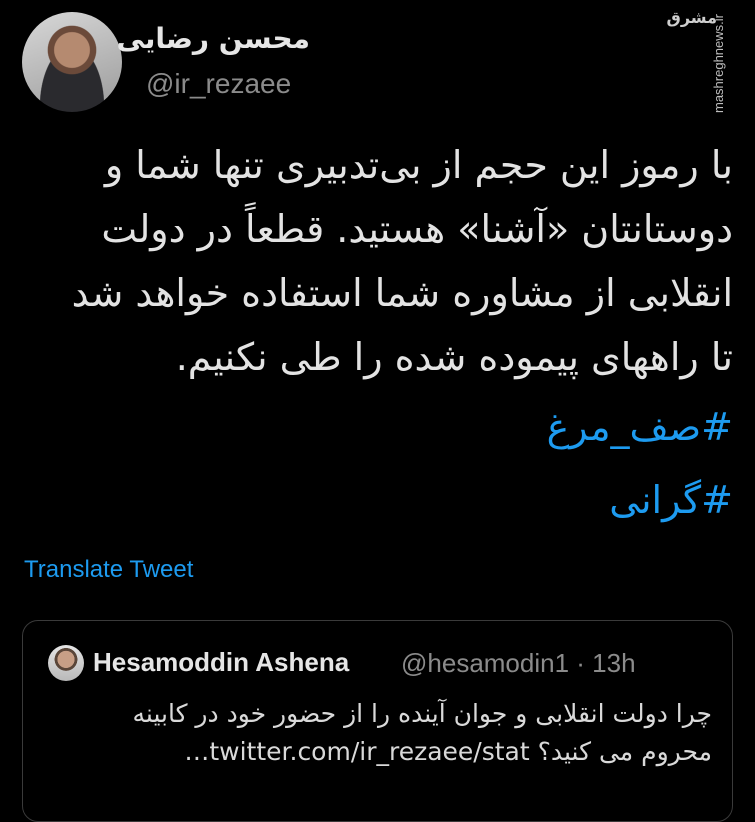  Describe the element at coordinates (518, 663) in the screenshot. I see `quoted-author-handle-time: @hesamodin1 · 13h` at that location.